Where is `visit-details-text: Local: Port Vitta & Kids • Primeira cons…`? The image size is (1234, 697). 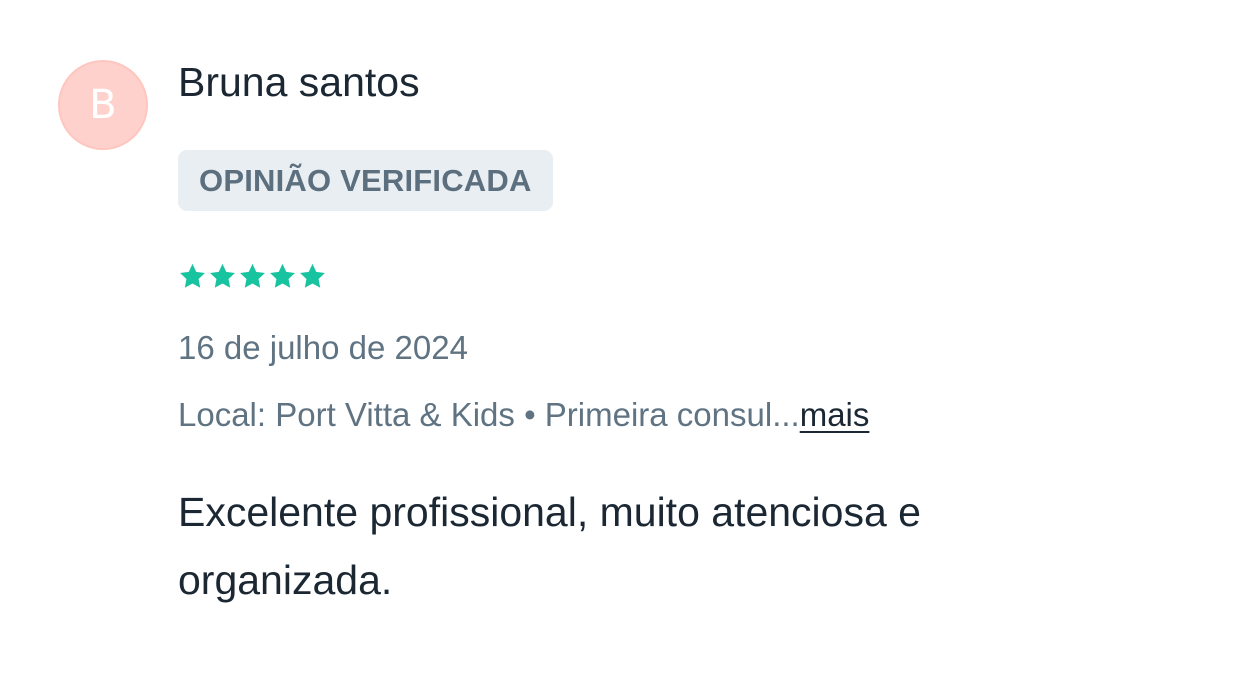
visit-details-text: Local: Port Vitta & Kids • Primeira cons… is located at coordinates (489, 414).